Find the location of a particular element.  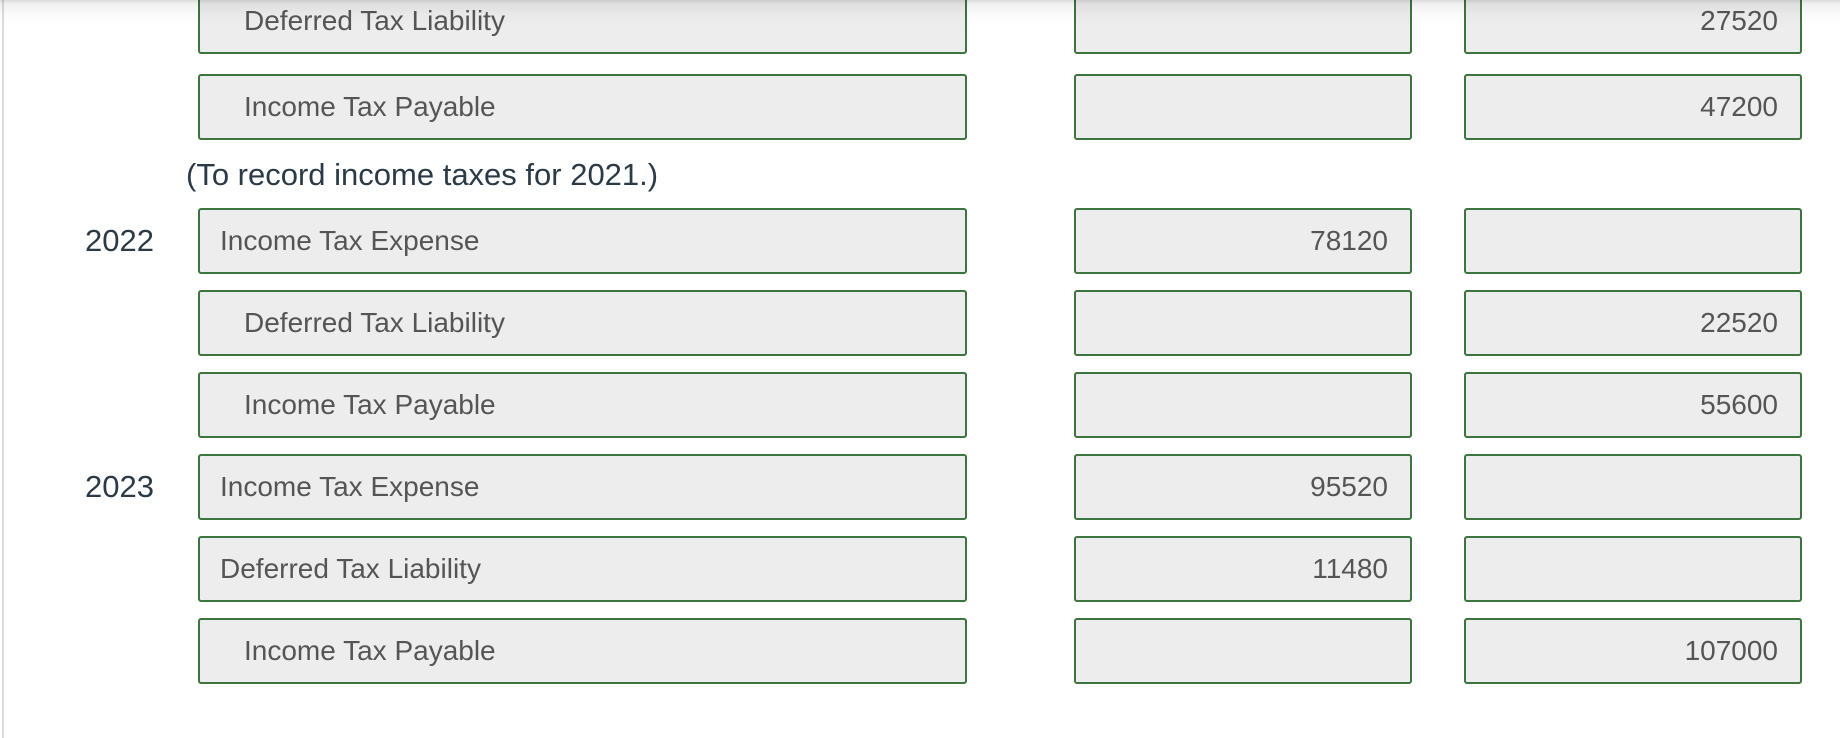

journal-row: 2023 Income Tax Expense 95520 is located at coordinates (920, 487).